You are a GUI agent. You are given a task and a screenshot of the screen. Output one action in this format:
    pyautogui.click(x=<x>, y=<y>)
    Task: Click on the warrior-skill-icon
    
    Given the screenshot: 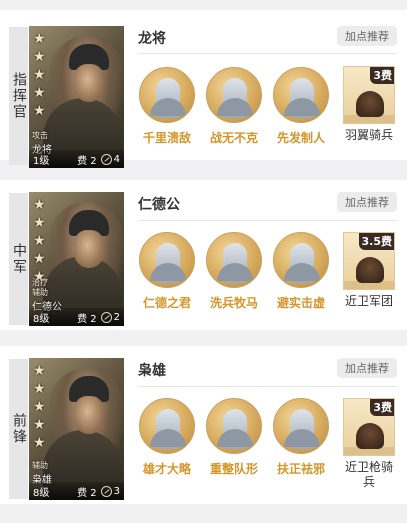 What is the action you would take?
    pyautogui.click(x=234, y=260)
    